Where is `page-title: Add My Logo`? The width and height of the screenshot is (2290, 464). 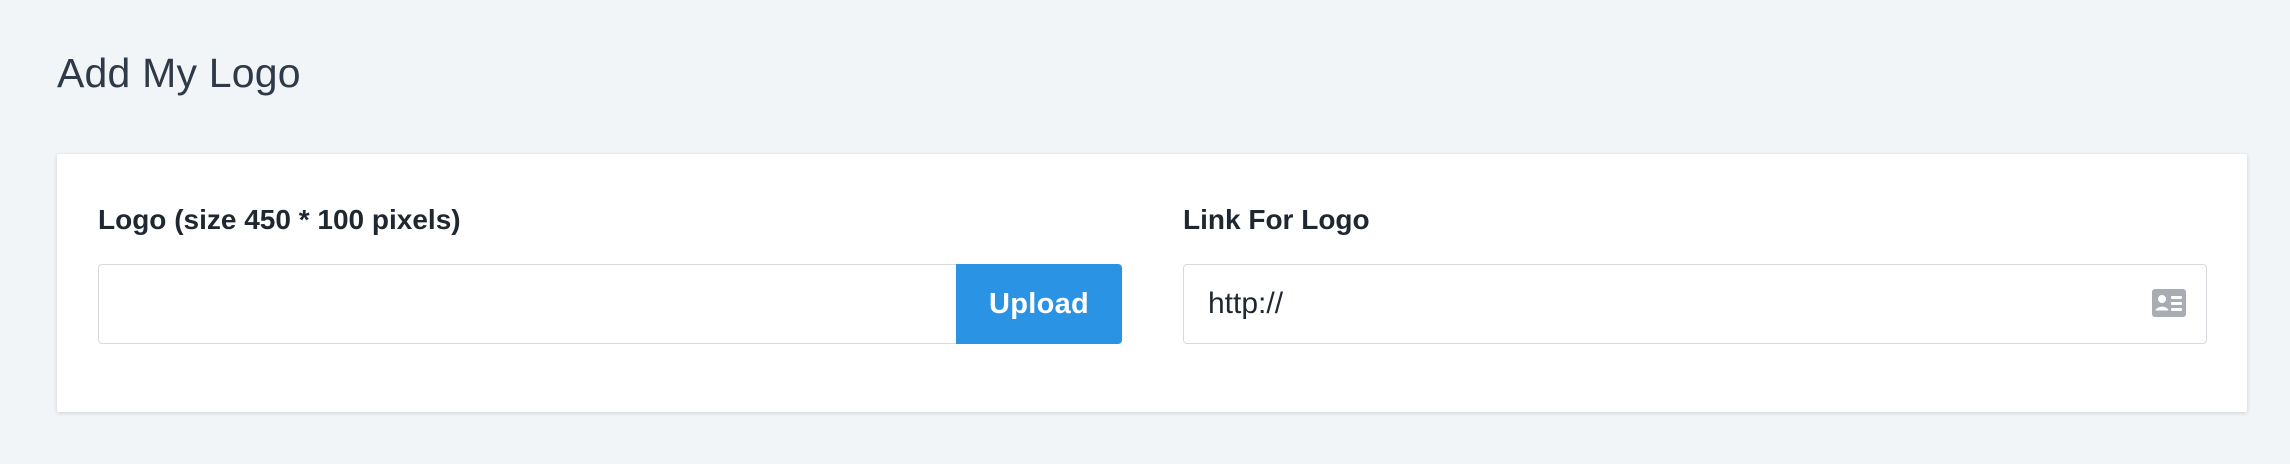
page-title: Add My Logo is located at coordinates (179, 73).